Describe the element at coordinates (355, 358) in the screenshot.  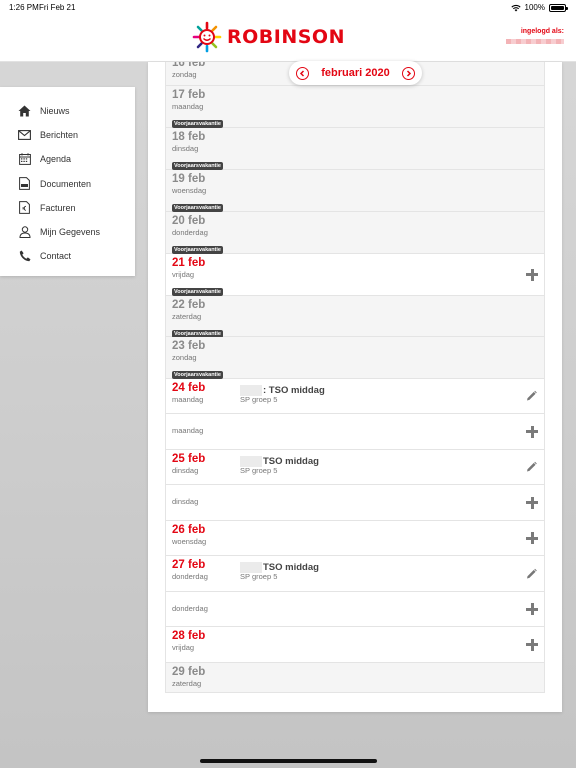
I see `day-row: 23 feb zondag Voorjaarsvakantie` at that location.